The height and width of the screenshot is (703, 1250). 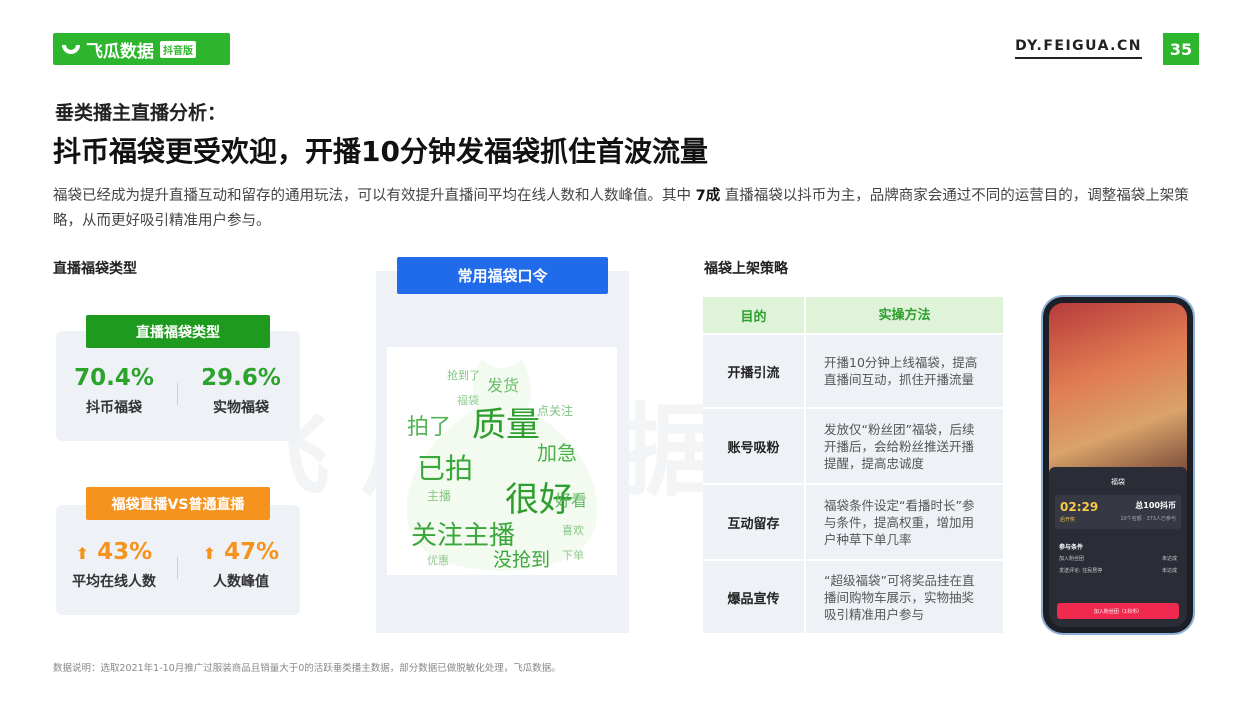 What do you see at coordinates (573, 555) in the screenshot?
I see `word-cloud-word: 下单` at bounding box center [573, 555].